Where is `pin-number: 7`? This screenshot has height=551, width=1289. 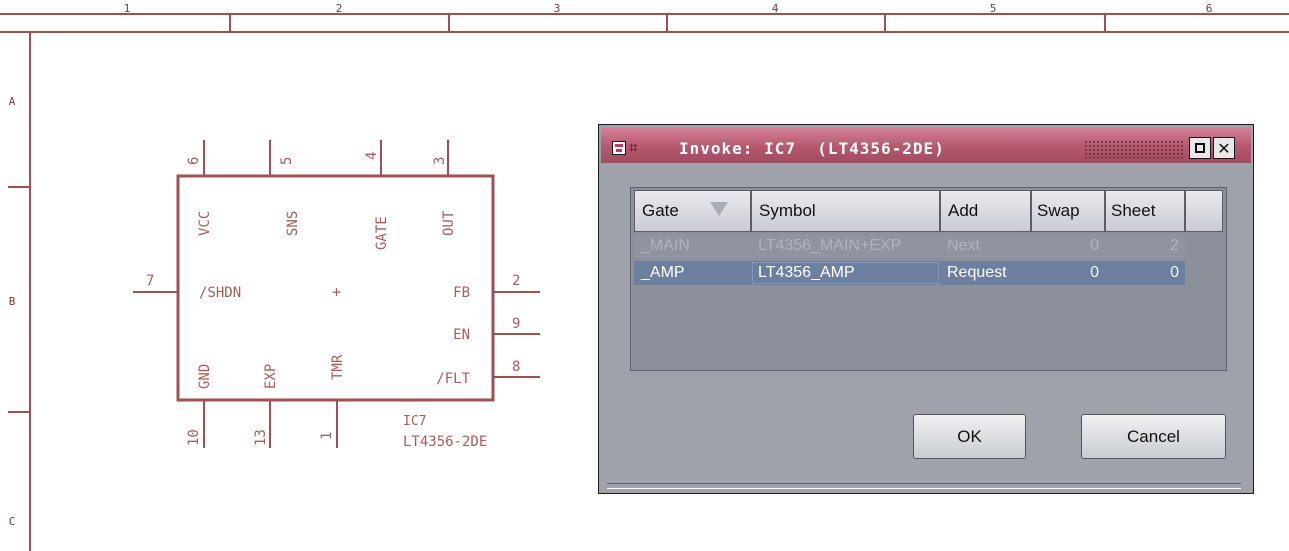 pin-number: 7 is located at coordinates (150, 281).